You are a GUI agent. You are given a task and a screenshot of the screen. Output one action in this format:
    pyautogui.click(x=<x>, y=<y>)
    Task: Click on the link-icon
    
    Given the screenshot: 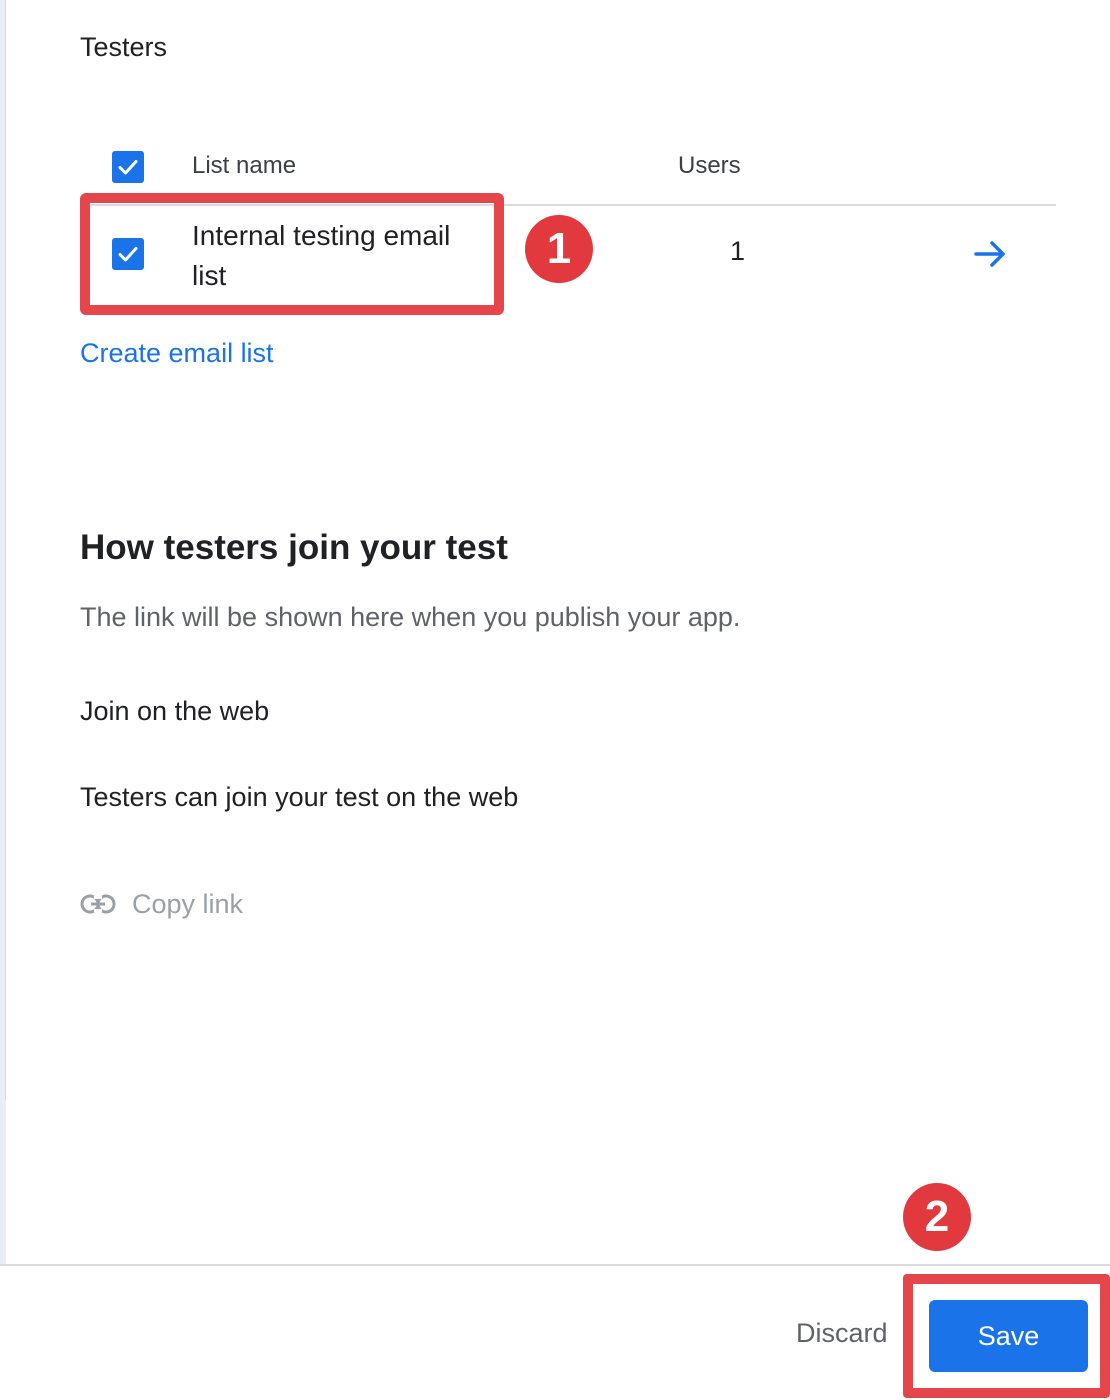 What is the action you would take?
    pyautogui.click(x=98, y=904)
    